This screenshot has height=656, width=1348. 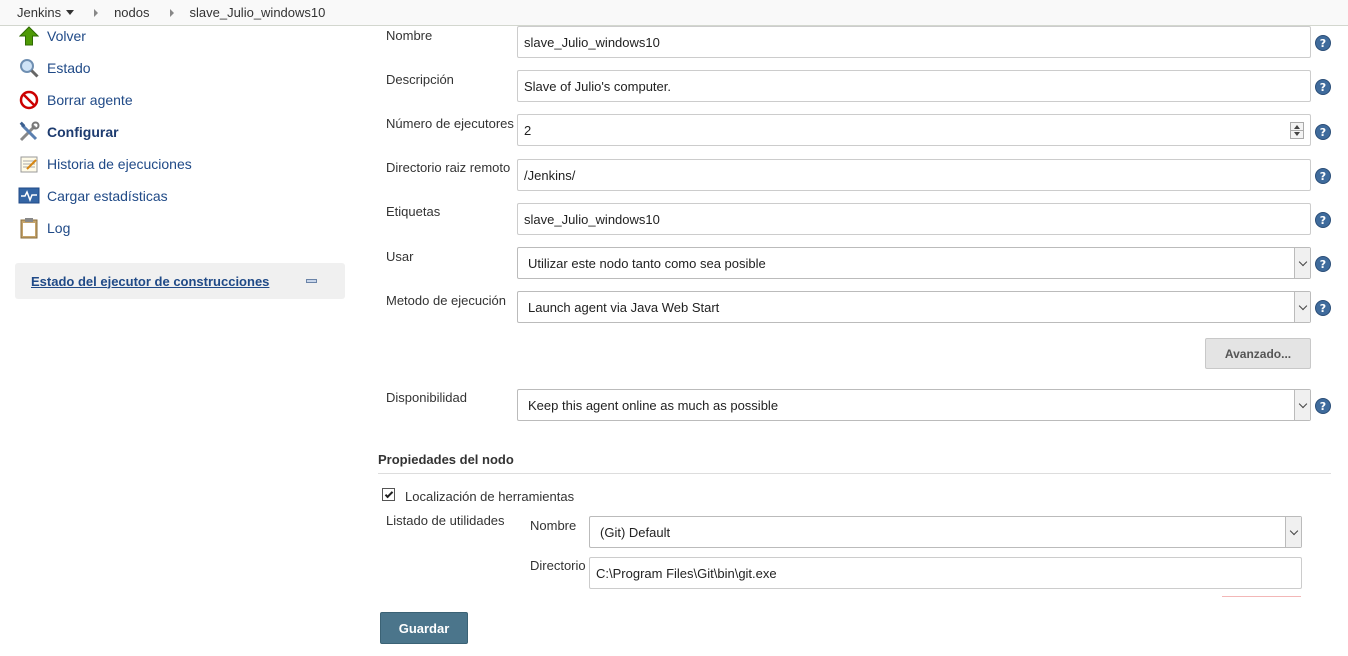 I want to click on descripcion-label: Descripción, so click(x=420, y=79).